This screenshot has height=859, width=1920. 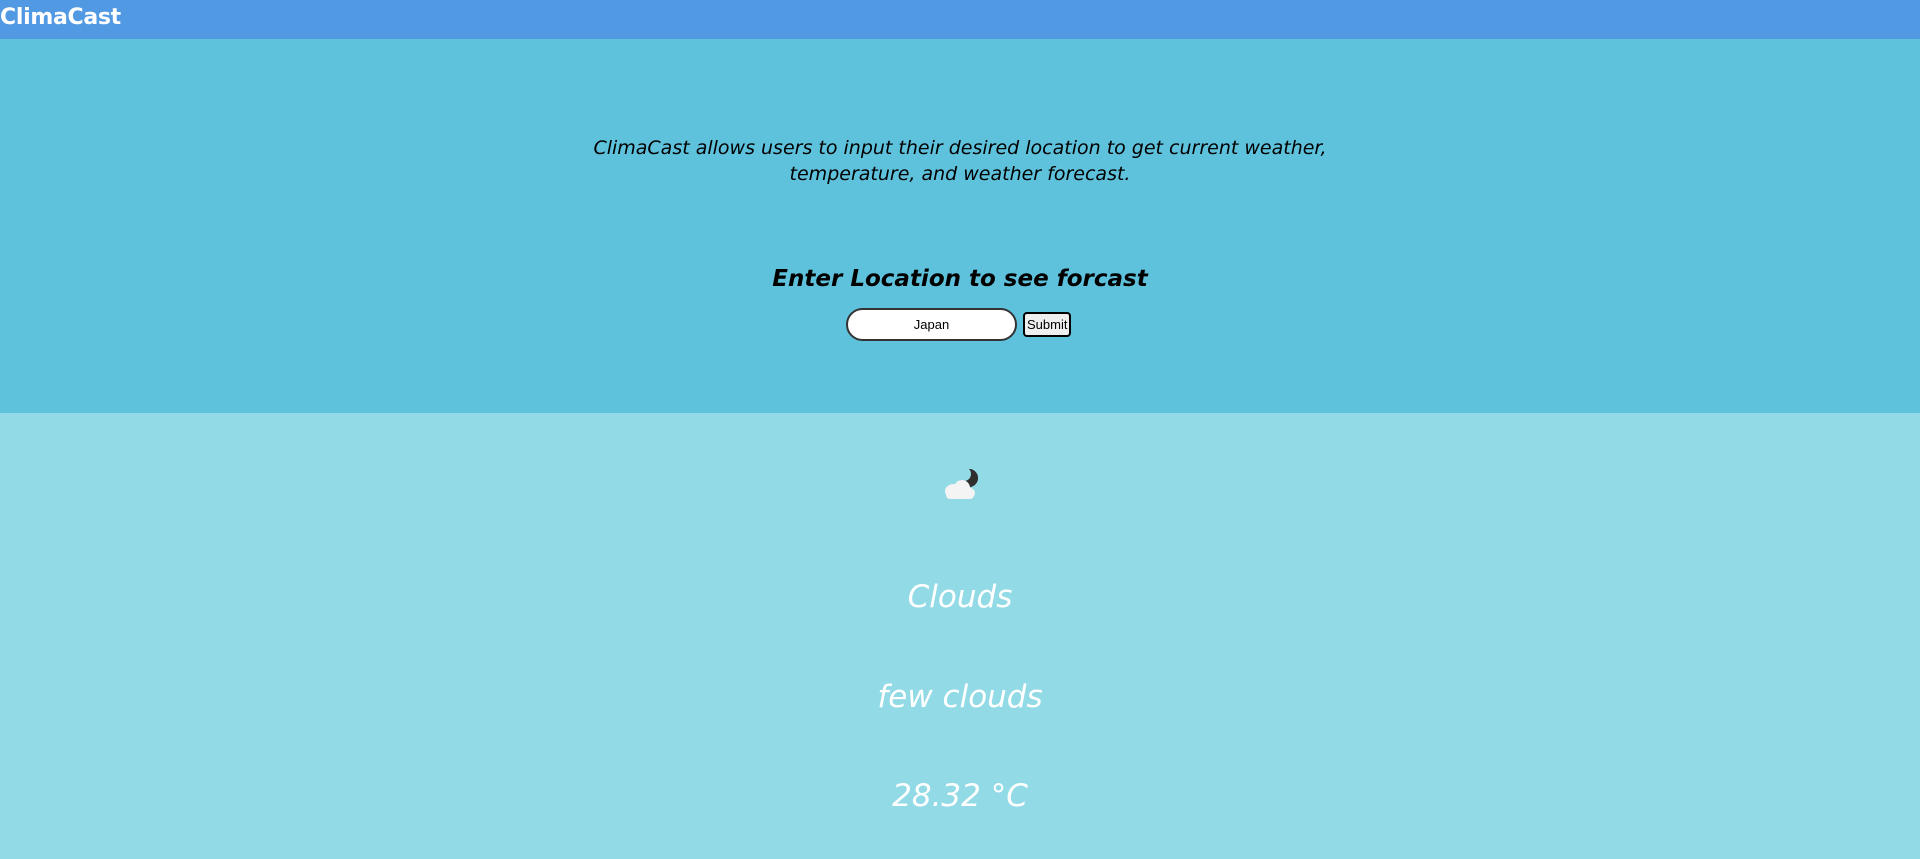 I want to click on temperature-value: 28.32 °C, so click(x=960, y=796).